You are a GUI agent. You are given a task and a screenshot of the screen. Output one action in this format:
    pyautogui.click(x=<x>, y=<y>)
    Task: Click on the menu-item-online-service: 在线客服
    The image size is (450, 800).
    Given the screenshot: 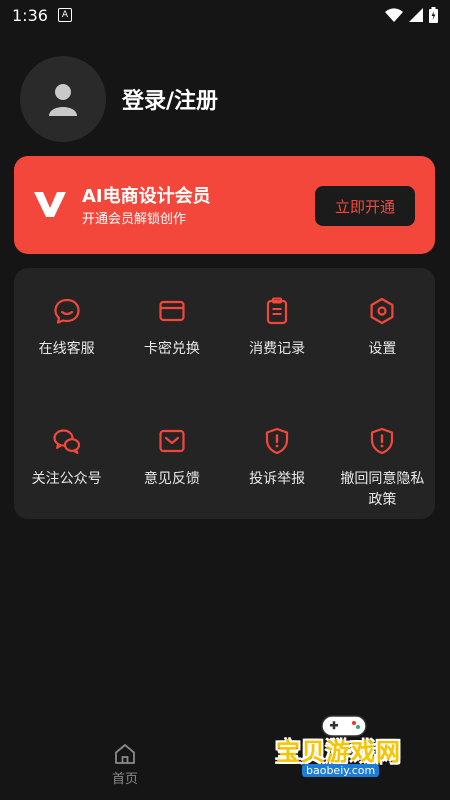 What is the action you would take?
    pyautogui.click(x=66, y=325)
    